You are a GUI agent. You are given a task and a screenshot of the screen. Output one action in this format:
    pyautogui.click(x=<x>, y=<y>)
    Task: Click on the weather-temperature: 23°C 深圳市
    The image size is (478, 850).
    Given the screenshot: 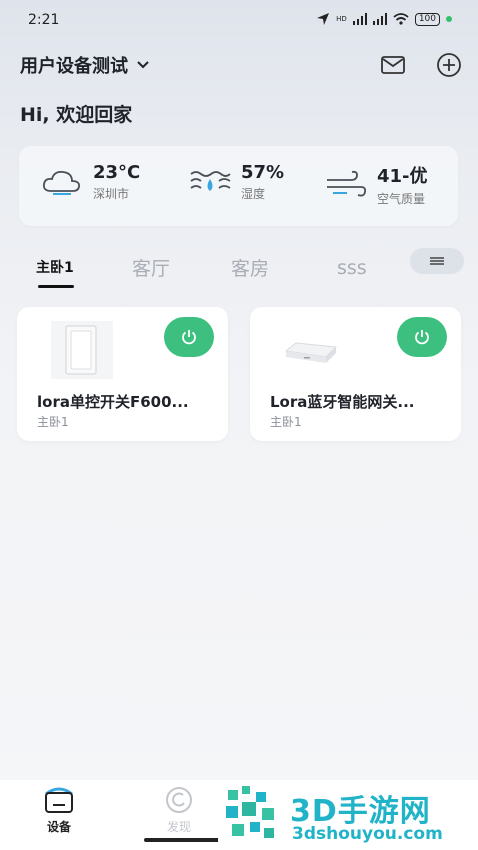 What is the action you would take?
    pyautogui.click(x=90, y=182)
    